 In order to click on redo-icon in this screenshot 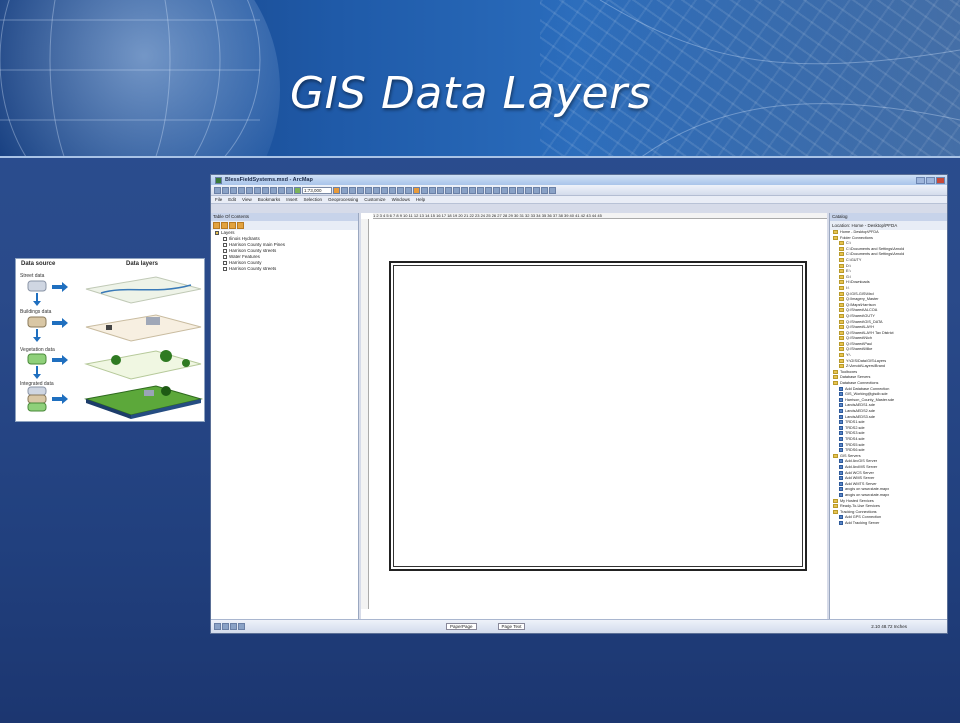, I will do `click(289, 190)`.